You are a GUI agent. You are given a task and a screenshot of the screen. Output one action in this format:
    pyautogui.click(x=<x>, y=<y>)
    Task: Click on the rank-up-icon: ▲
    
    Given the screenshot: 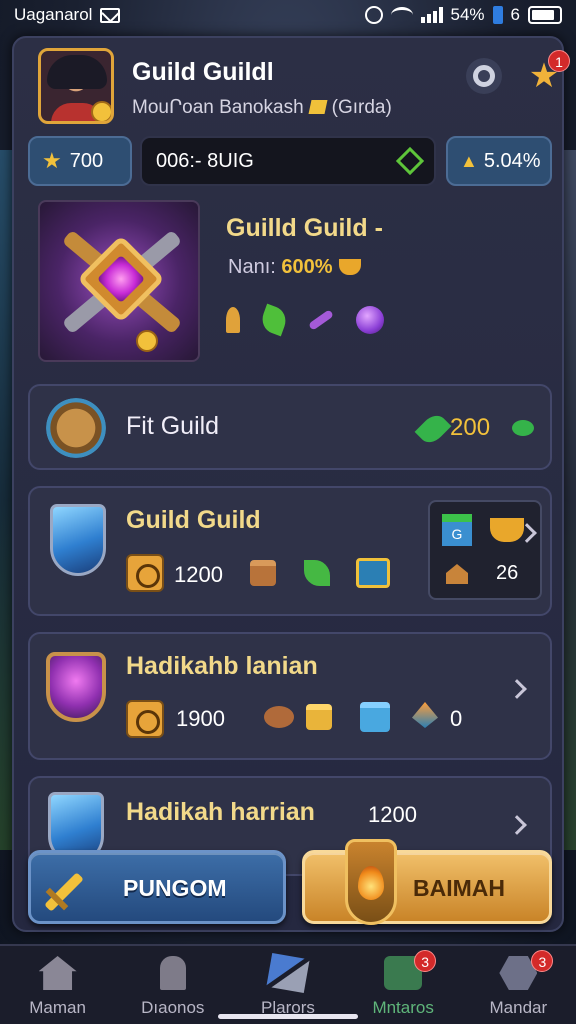 What is the action you would take?
    pyautogui.click(x=469, y=160)
    